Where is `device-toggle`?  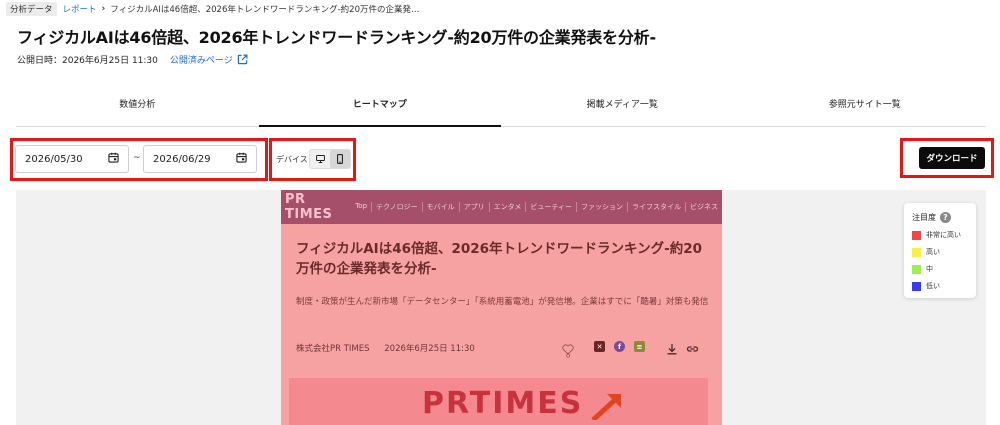 device-toggle is located at coordinates (330, 159).